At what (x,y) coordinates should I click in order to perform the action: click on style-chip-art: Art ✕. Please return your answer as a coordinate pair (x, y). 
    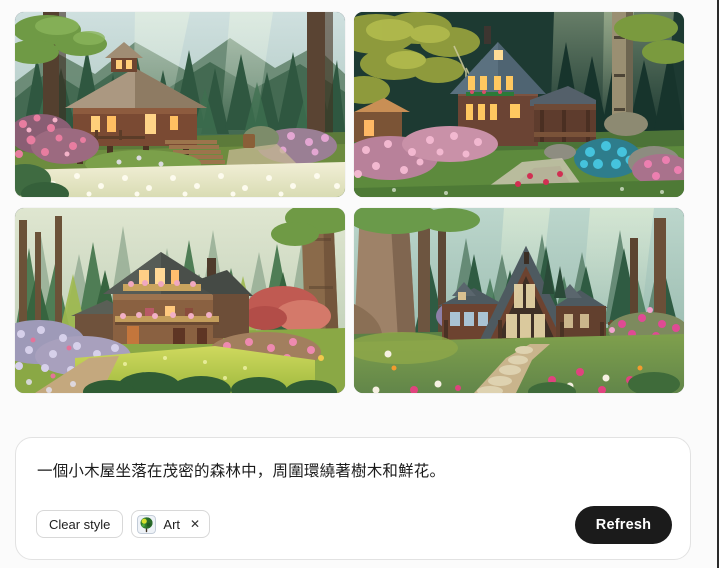
    Looking at the image, I should click on (171, 524).